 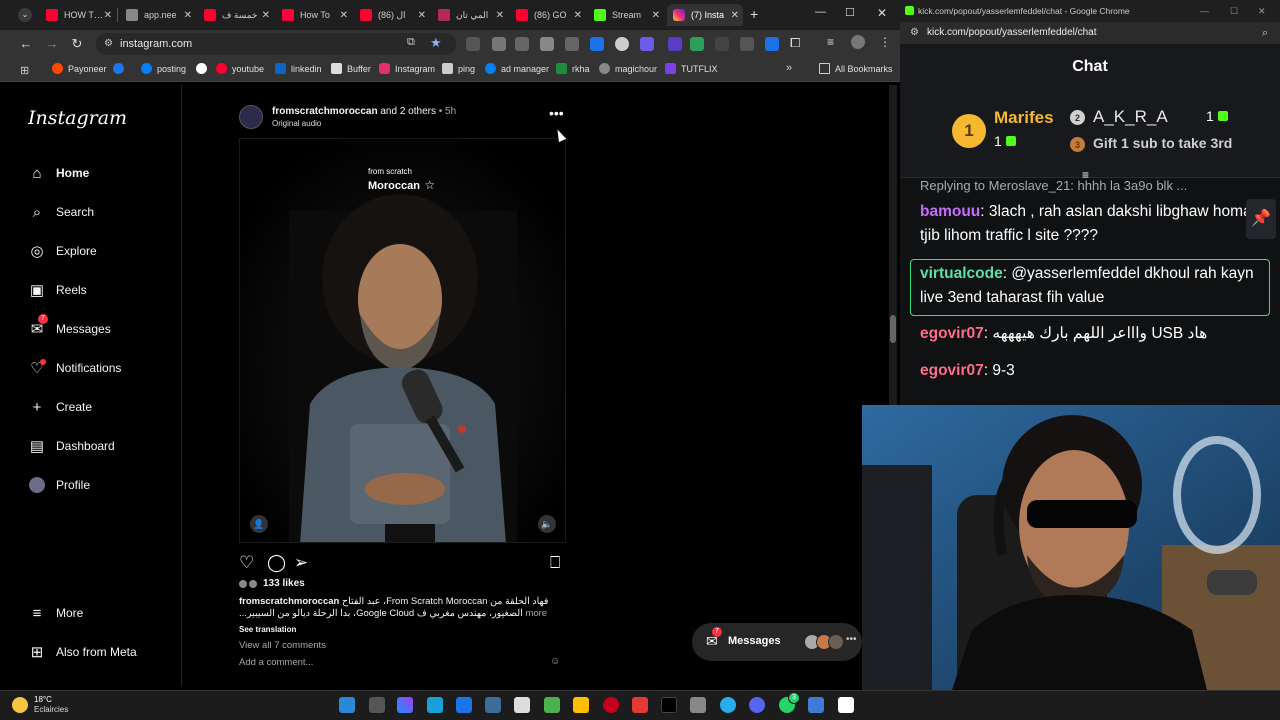 What do you see at coordinates (581, 705) in the screenshot?
I see `chrome-icon` at bounding box center [581, 705].